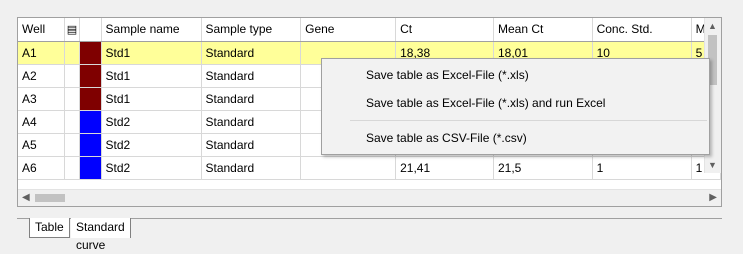 Image resolution: width=743 pixels, height=254 pixels. I want to click on cell-ct: 21,41, so click(444, 168).